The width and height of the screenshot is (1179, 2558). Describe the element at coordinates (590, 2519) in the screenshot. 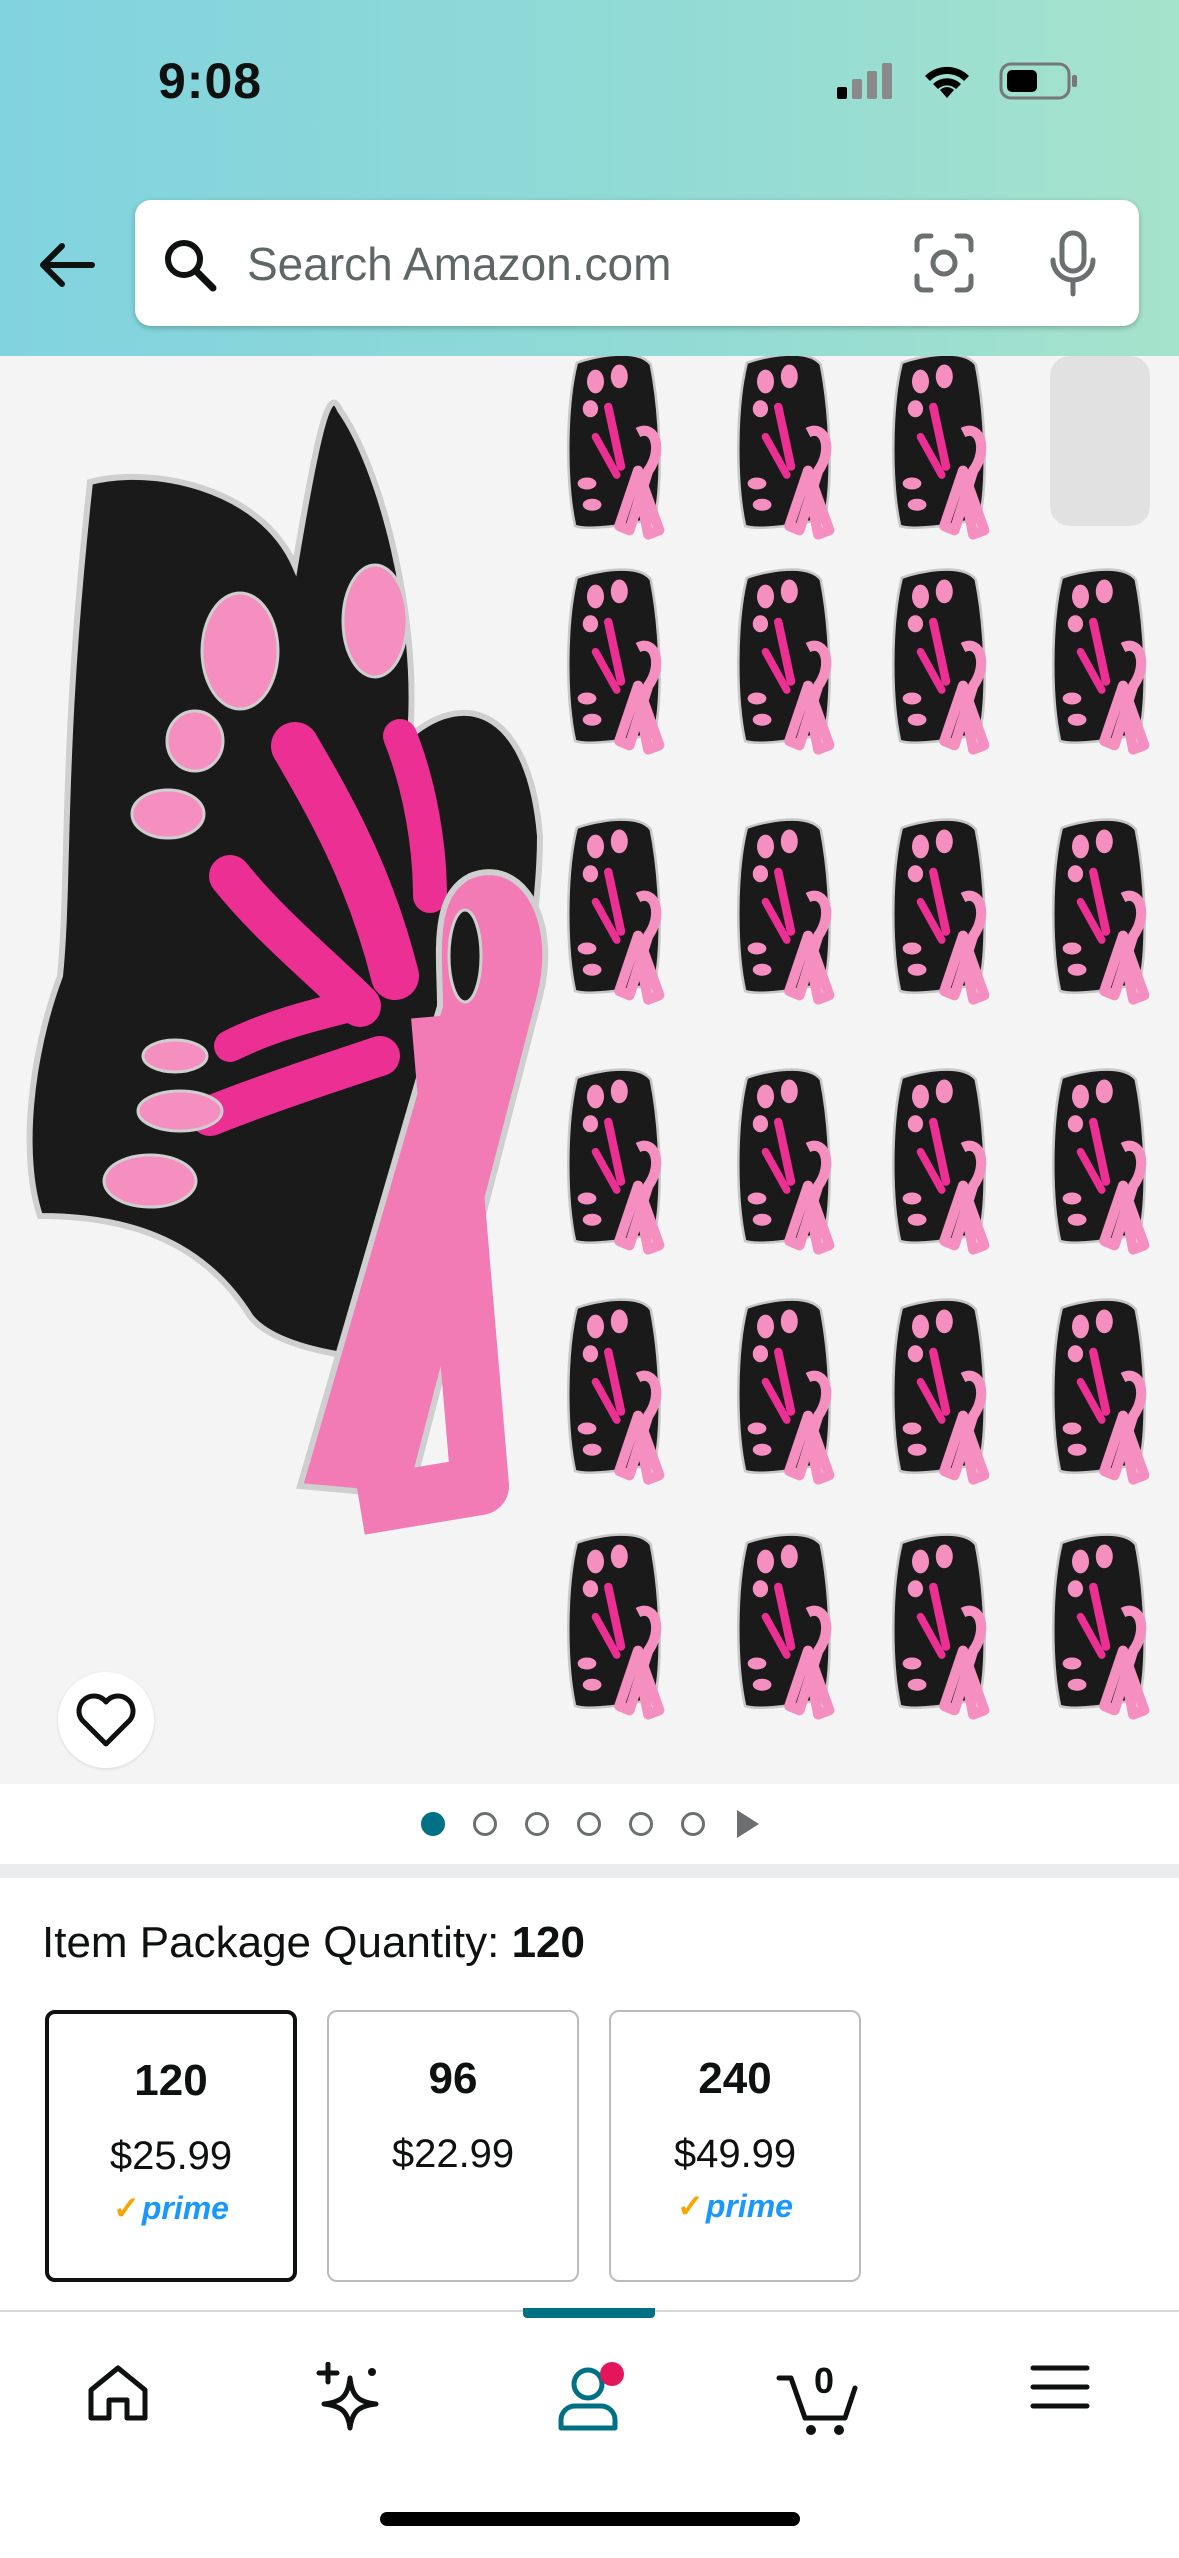

I see `home-indicator` at that location.